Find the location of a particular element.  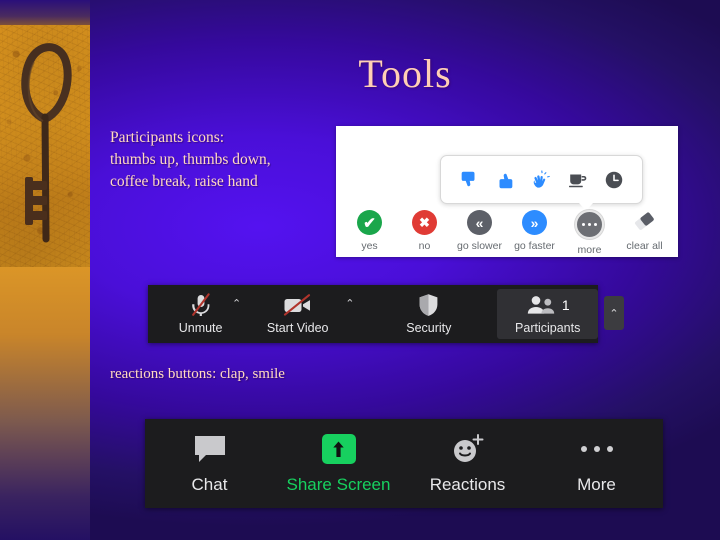

share-screen-button: Share Screen is located at coordinates (338, 463).